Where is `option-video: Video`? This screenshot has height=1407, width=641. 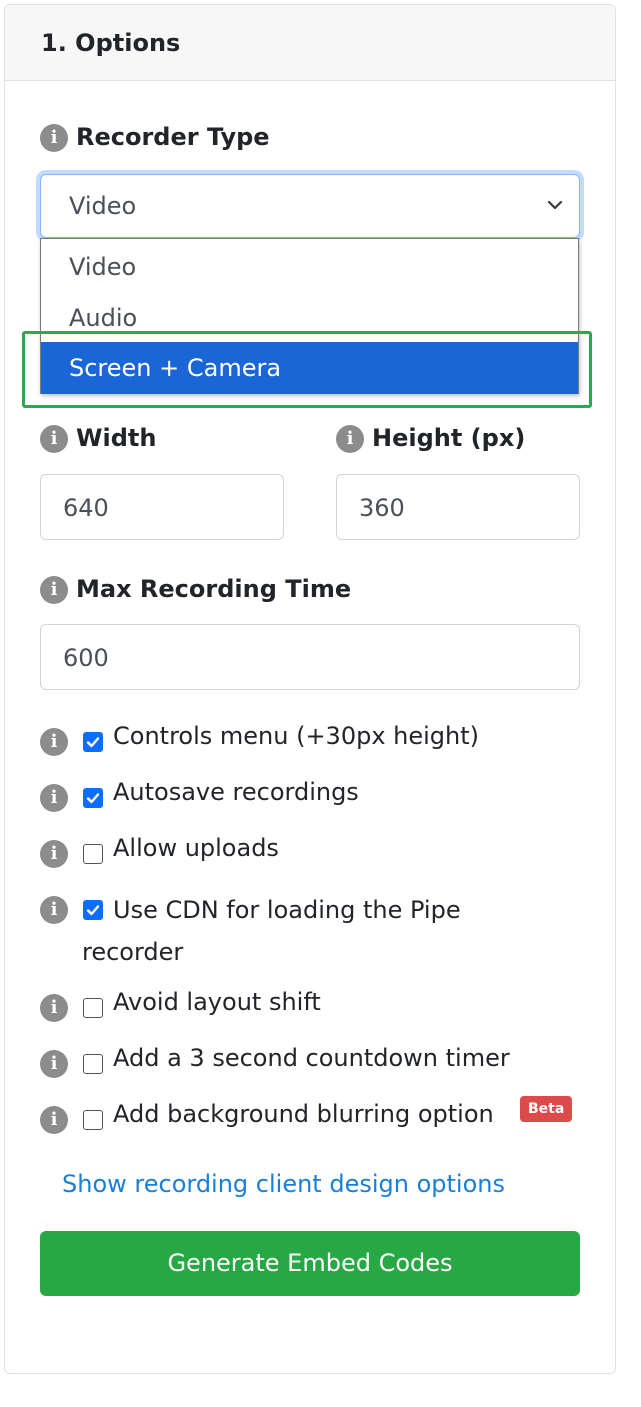 option-video: Video is located at coordinates (309, 267).